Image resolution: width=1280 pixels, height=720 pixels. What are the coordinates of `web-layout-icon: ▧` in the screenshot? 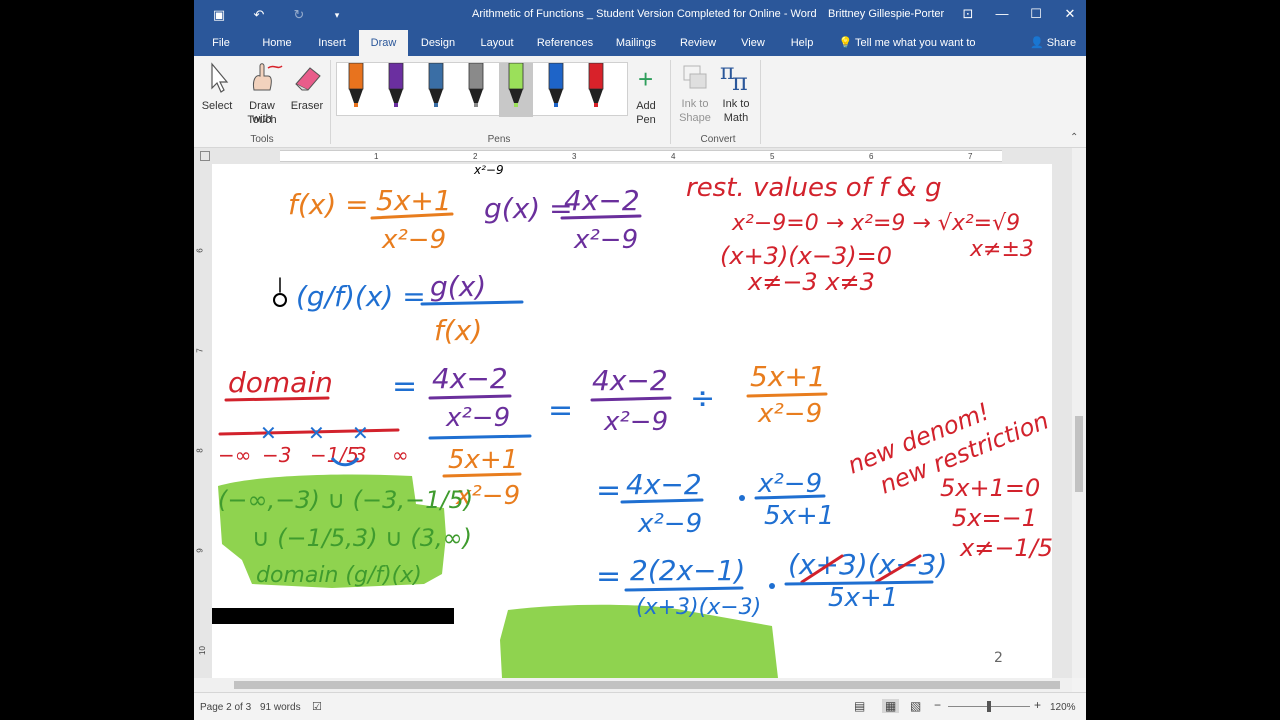 It's located at (915, 706).